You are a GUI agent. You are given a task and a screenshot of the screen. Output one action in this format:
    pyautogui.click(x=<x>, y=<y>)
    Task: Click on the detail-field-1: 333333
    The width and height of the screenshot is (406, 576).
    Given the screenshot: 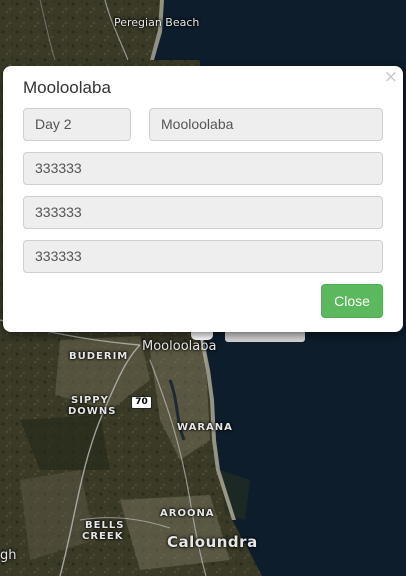 What is the action you would take?
    pyautogui.click(x=203, y=168)
    